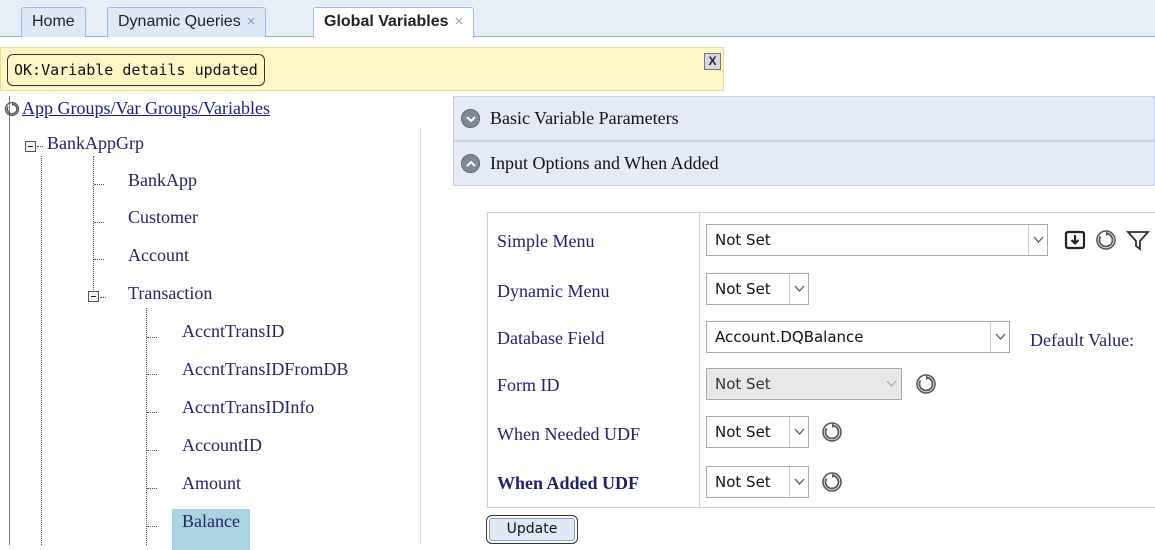  What do you see at coordinates (604, 163) in the screenshot?
I see `accordion-title: Input Options and When Added` at bounding box center [604, 163].